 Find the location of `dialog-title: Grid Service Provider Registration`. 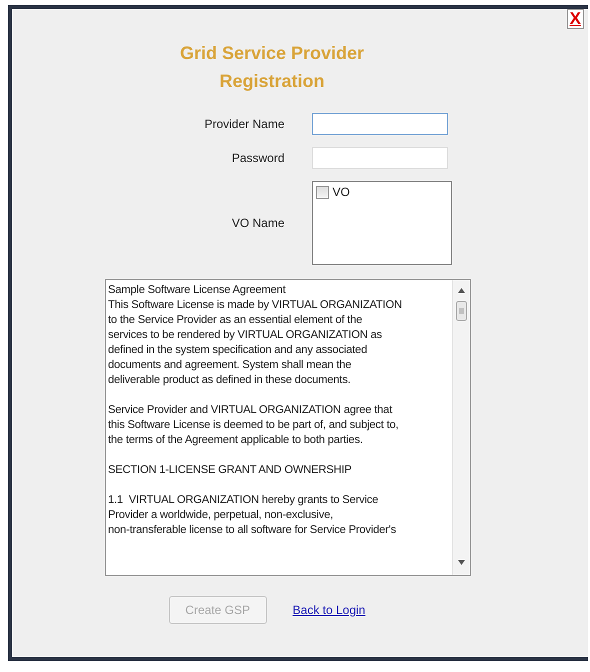

dialog-title: Grid Service Provider Registration is located at coordinates (272, 67).